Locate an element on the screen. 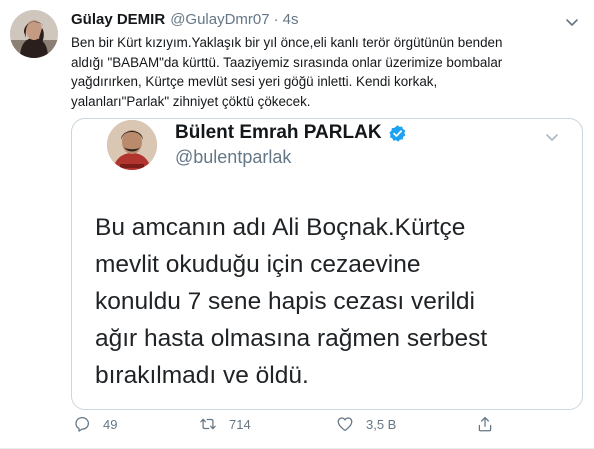  heart-icon is located at coordinates (345, 424).